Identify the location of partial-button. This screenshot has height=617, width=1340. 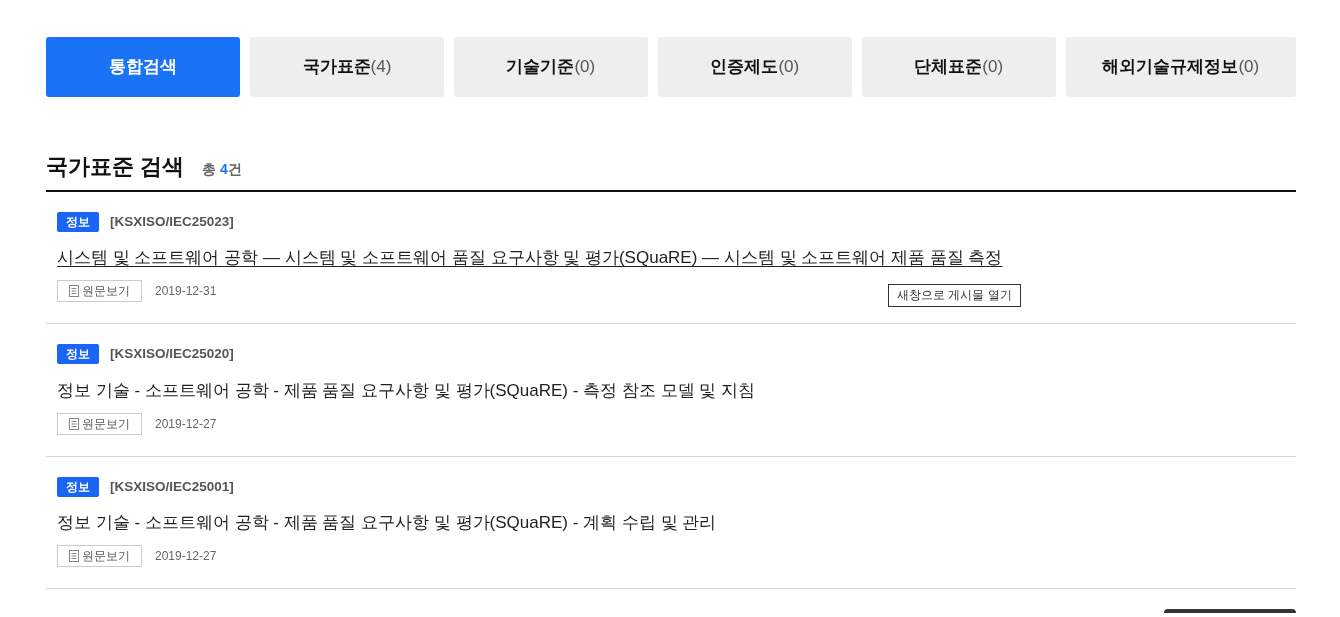
(1230, 610).